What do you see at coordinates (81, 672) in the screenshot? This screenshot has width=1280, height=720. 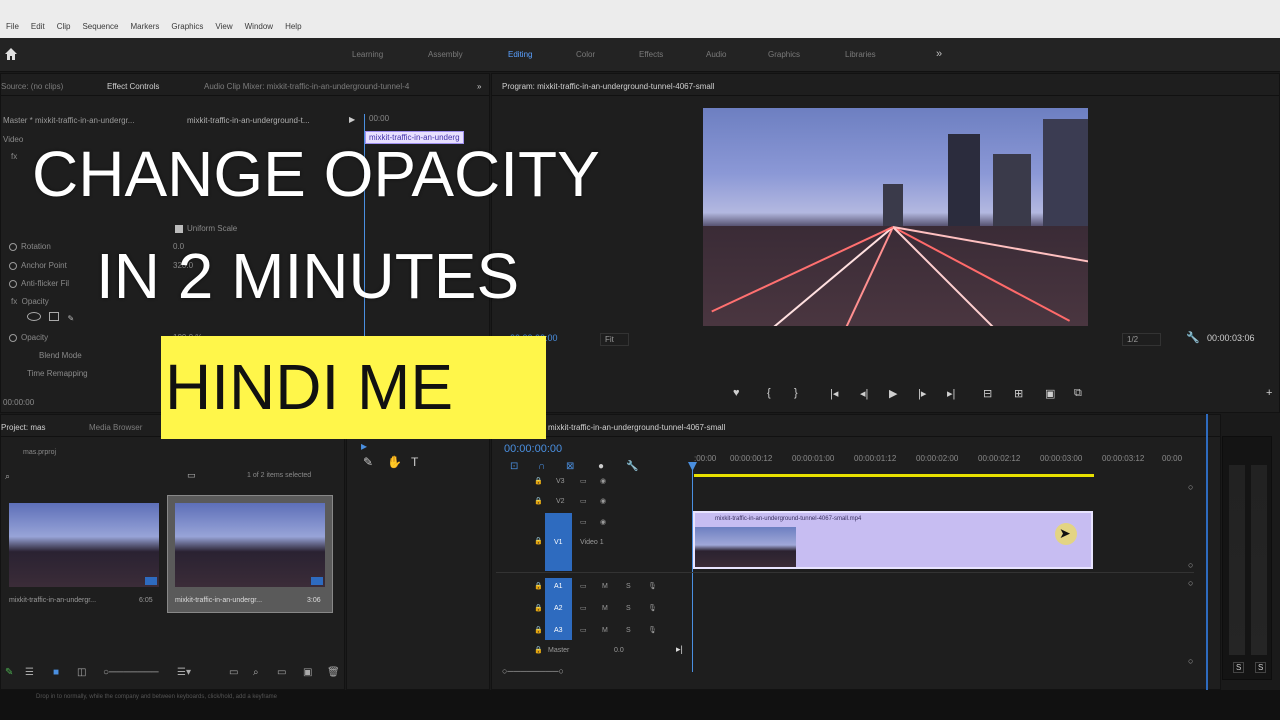 I see `freeform-view-icon: ◫` at bounding box center [81, 672].